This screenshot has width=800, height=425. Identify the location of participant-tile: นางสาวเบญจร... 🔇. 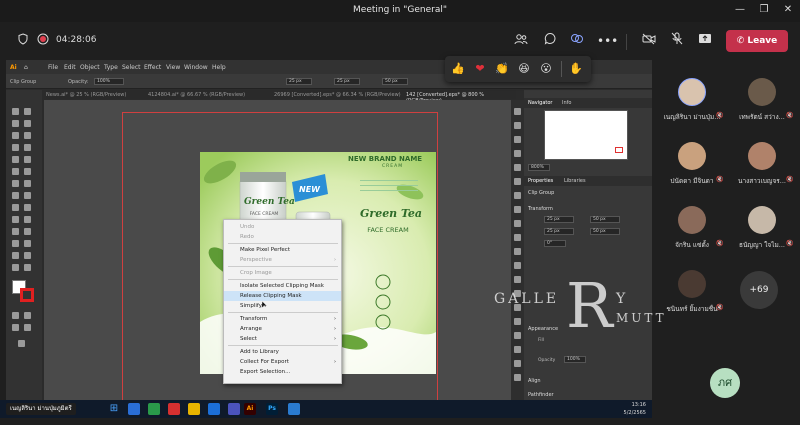
(762, 166).